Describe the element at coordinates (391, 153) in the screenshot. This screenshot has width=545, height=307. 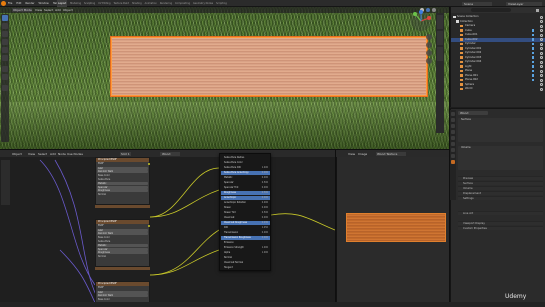
I see `image-name-field: Wood Texture` at that location.